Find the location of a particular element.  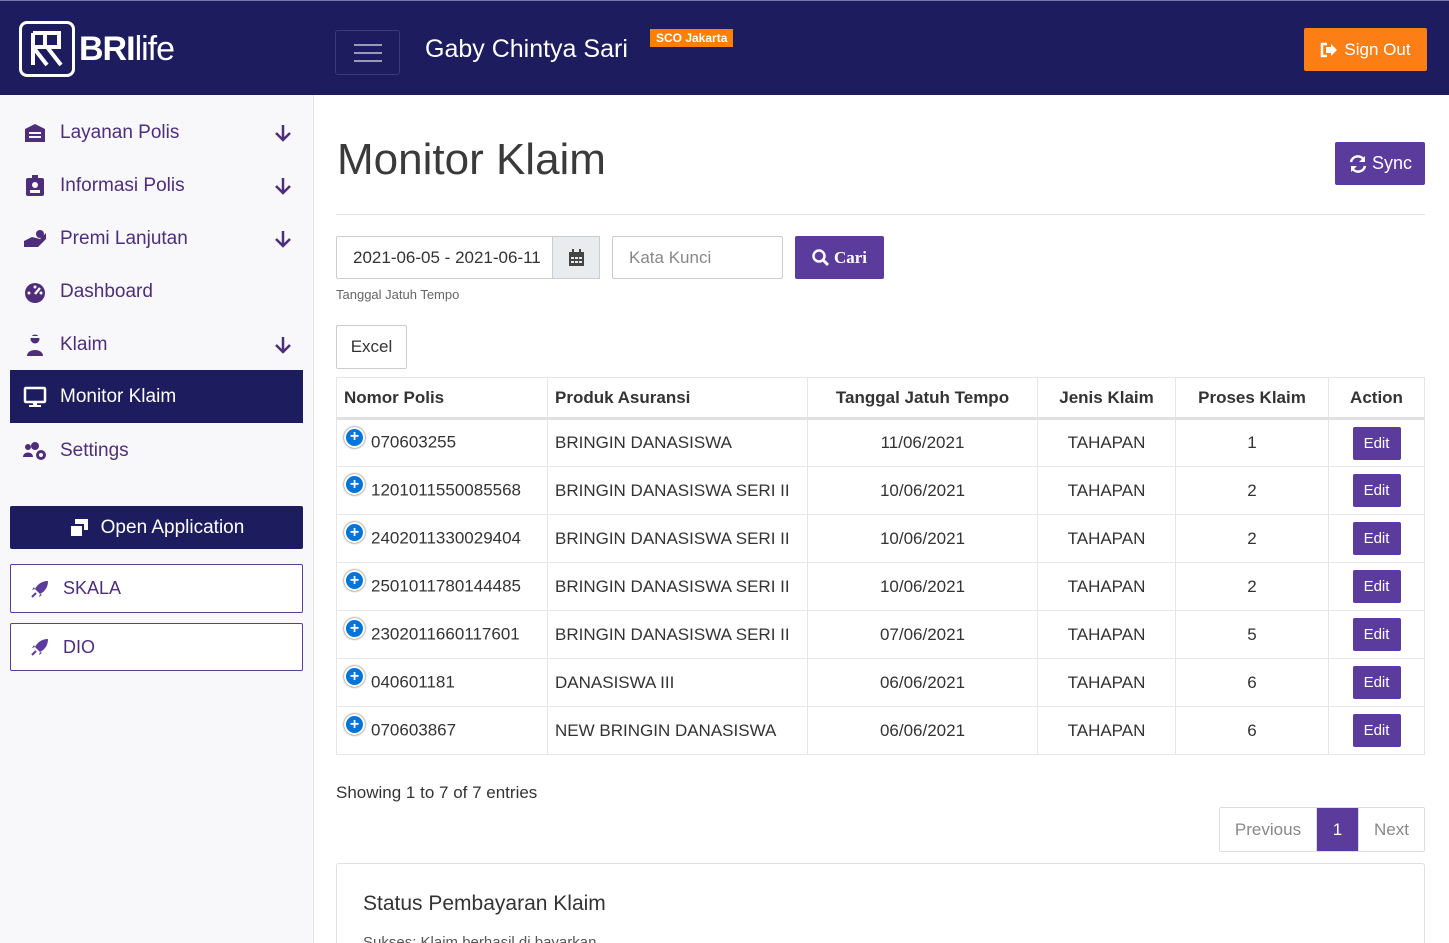

pagination-next: Next is located at coordinates (1391, 829).